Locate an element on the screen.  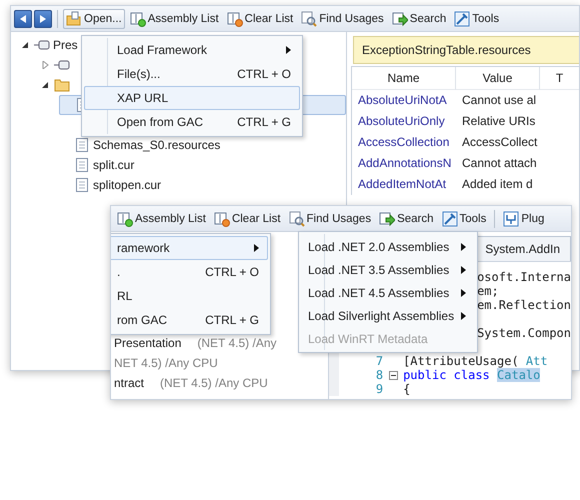
menu-item: RL is located at coordinates (189, 296).